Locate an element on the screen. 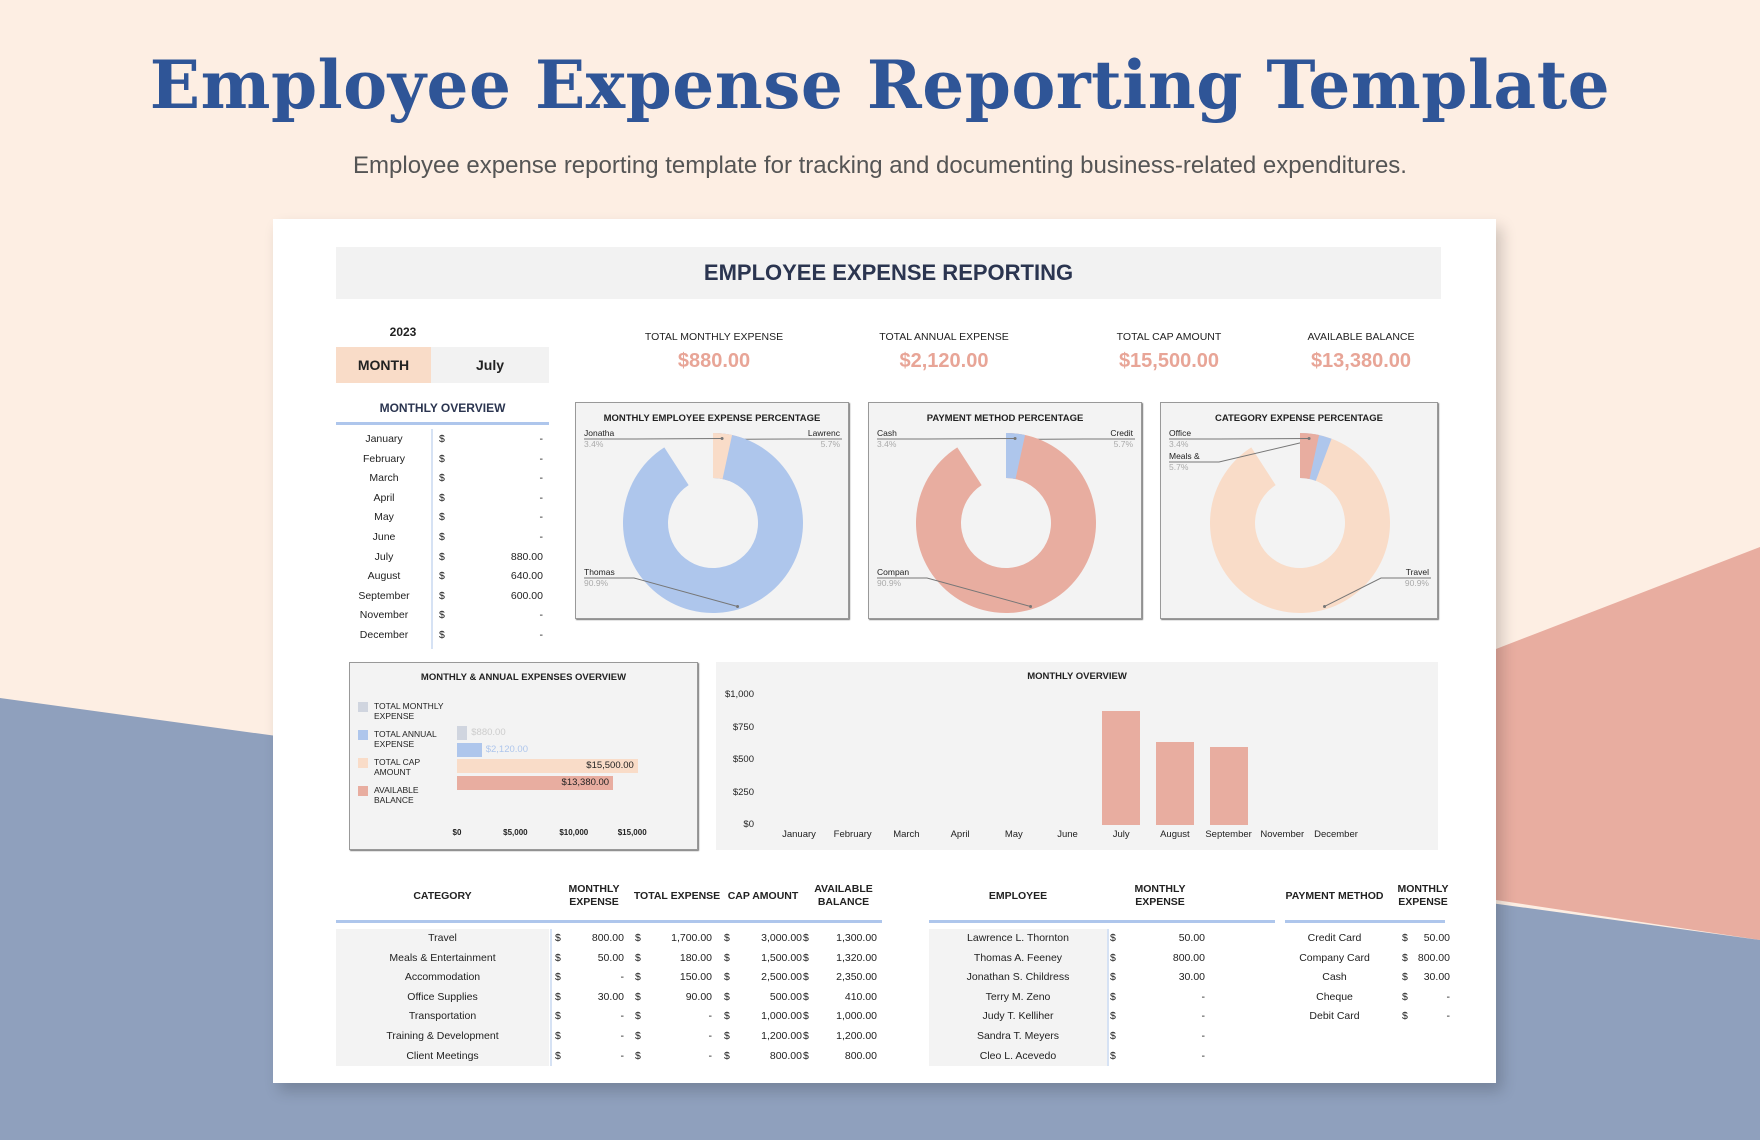 The height and width of the screenshot is (1140, 1760). table-cell: 500.00 is located at coordinates (785, 996).